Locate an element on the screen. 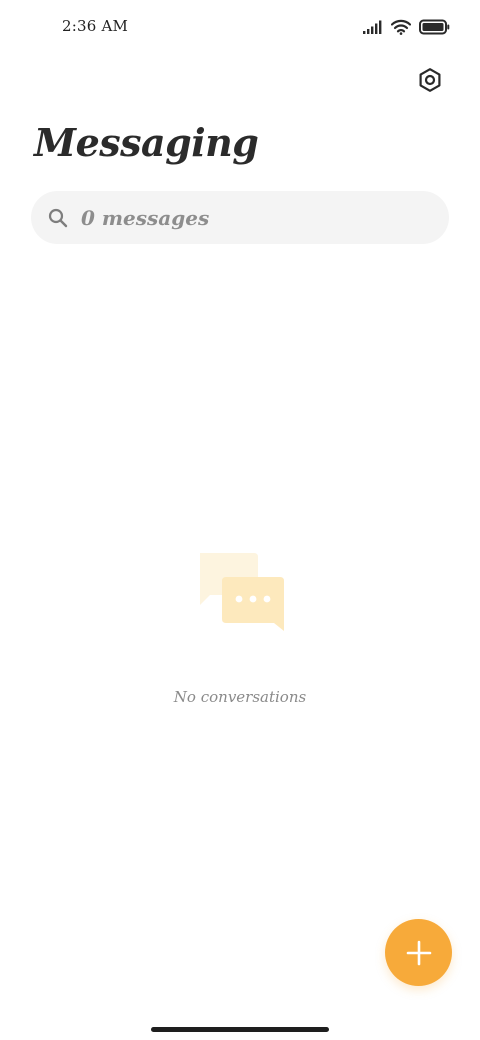  settings-button is located at coordinates (430, 80).